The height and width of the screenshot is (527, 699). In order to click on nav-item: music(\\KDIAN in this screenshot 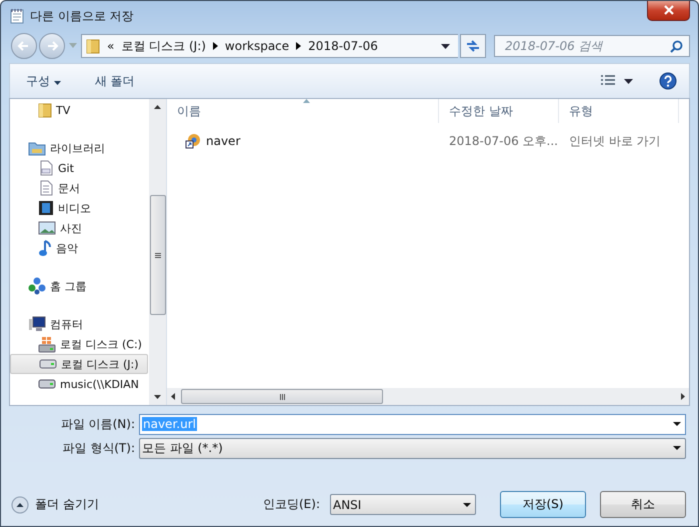, I will do `click(79, 384)`.